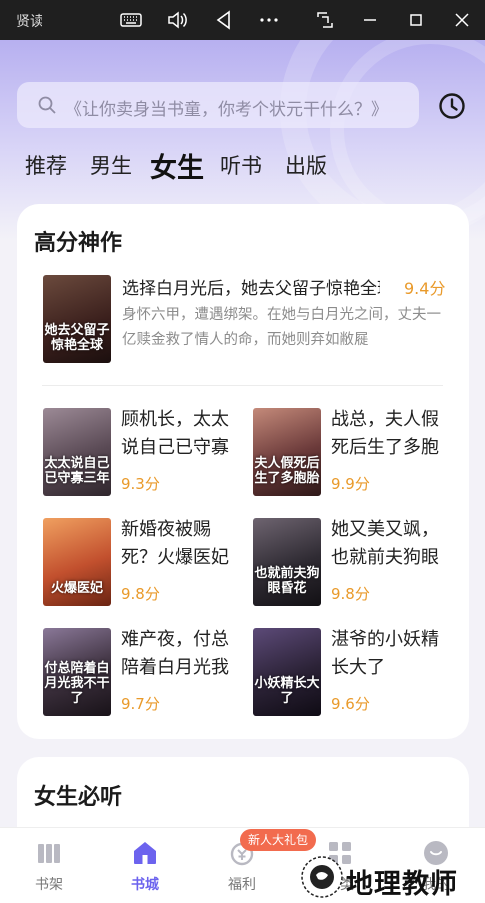 This screenshot has width=485, height=903. I want to click on watermark-logo-icon, so click(322, 877).